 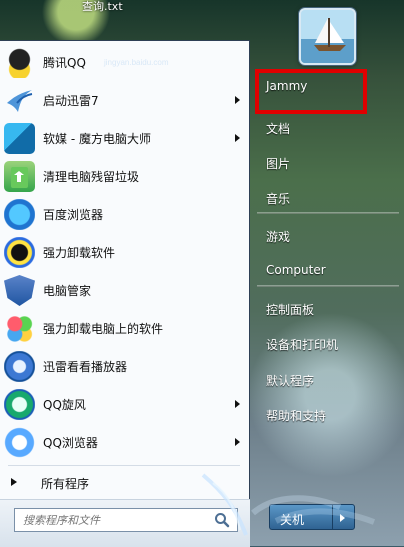 I want to click on right-item-label: 音乐, so click(x=278, y=199).